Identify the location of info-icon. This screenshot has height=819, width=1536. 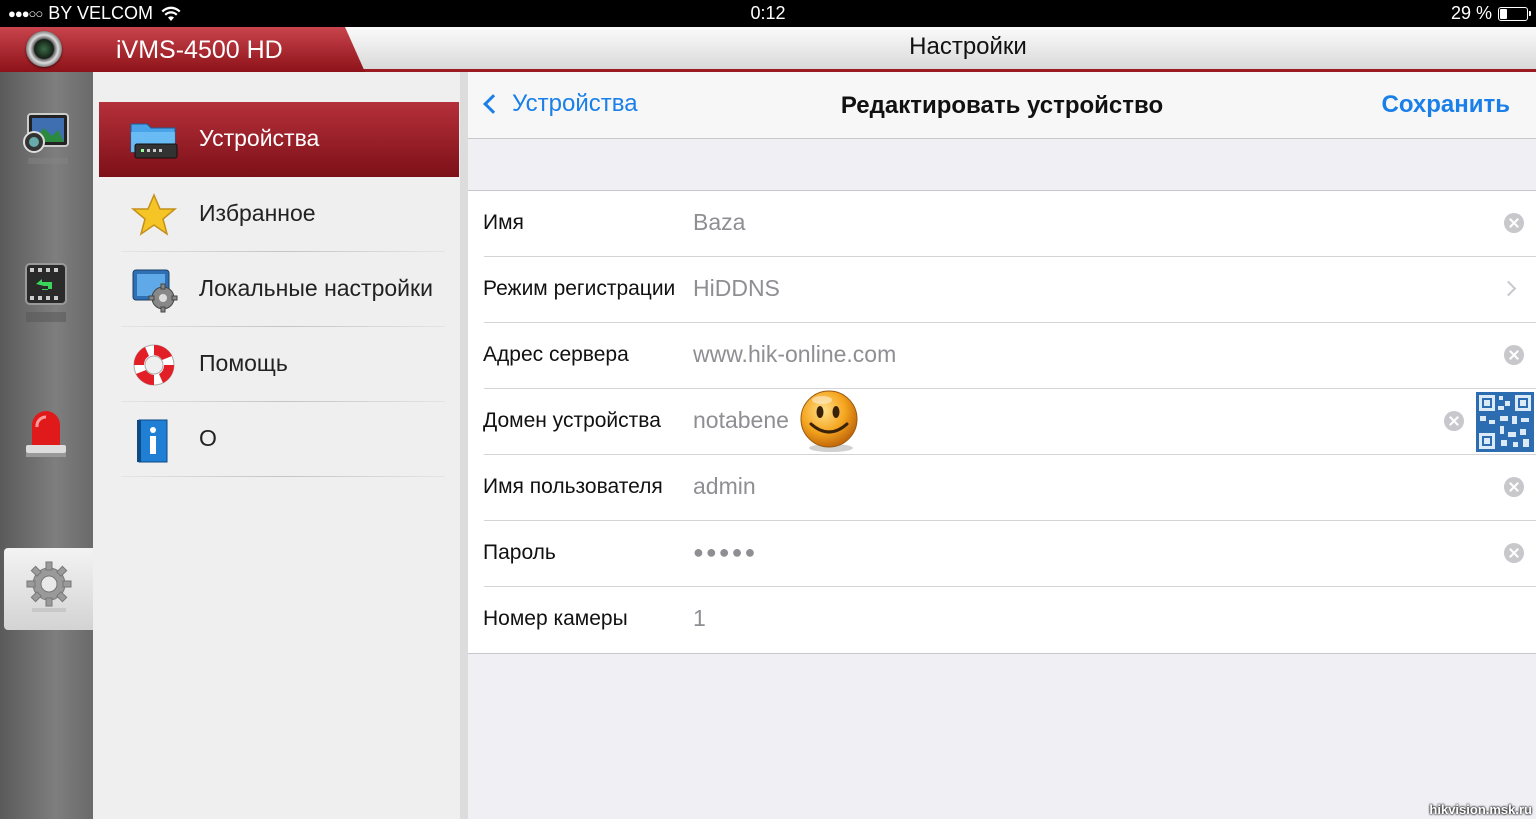
(152, 441).